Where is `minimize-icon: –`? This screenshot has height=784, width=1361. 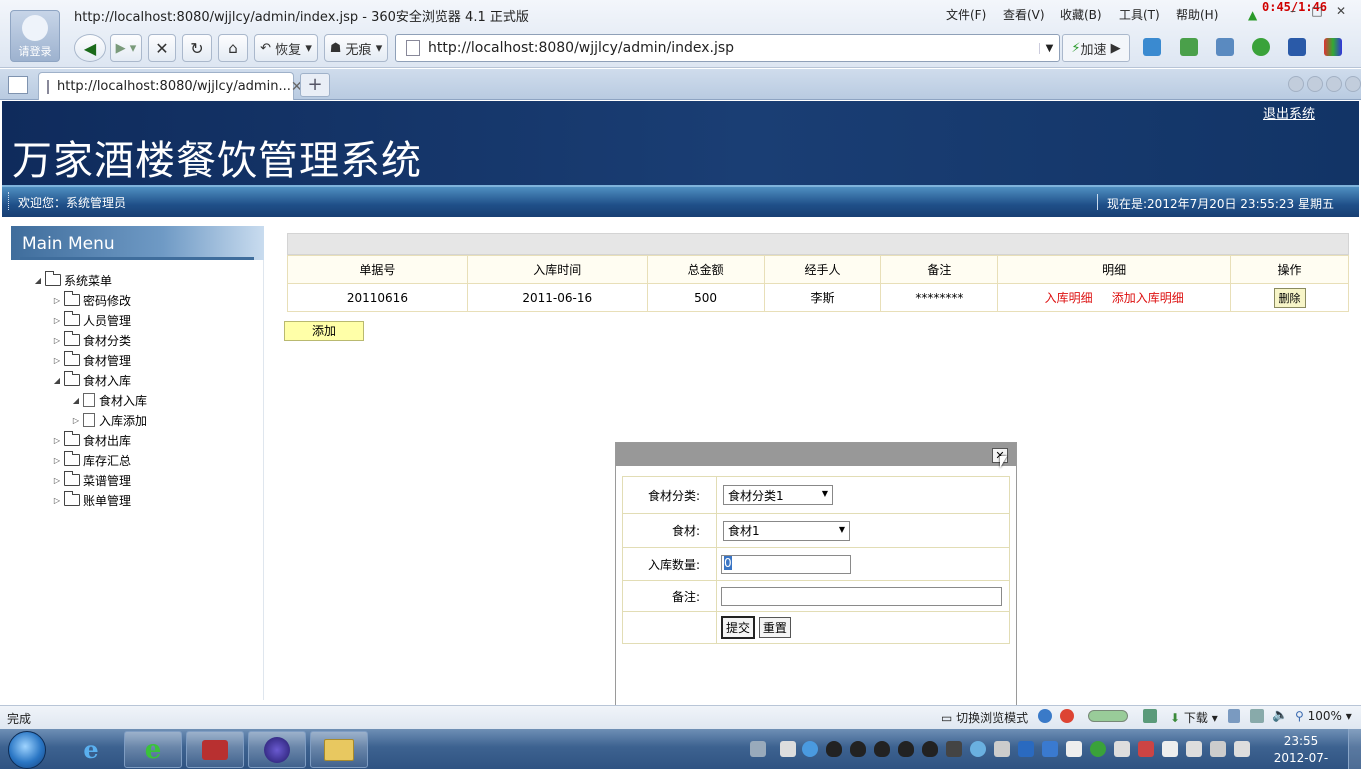
minimize-icon: – is located at coordinates (1293, 12).